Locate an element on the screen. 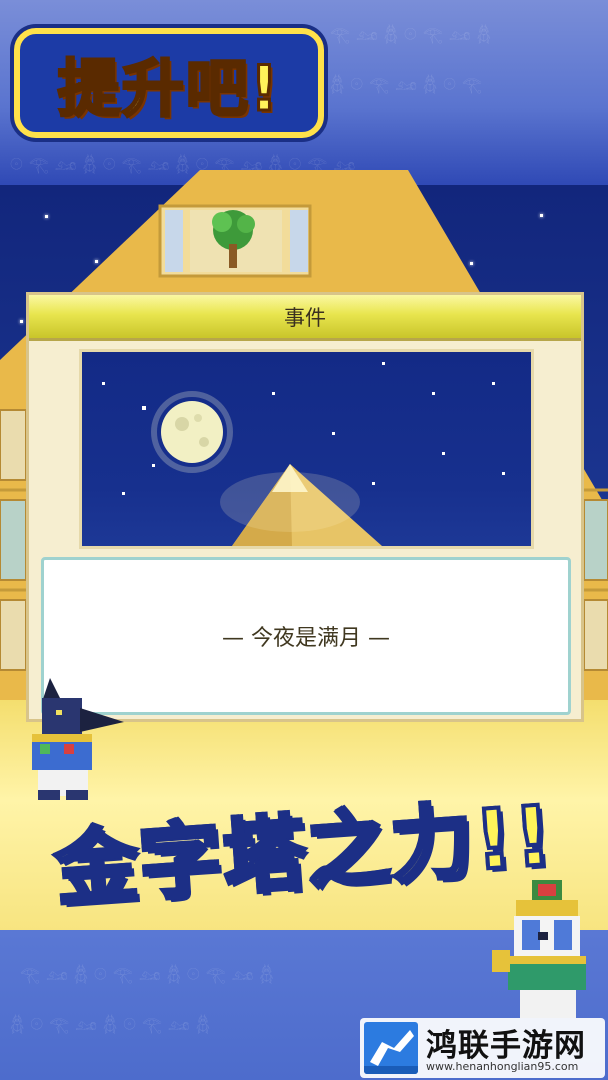 Image resolution: width=608 pixels, height=1080 pixels. headline-text-bottom: 金字塔之力!! is located at coordinates (304, 853).